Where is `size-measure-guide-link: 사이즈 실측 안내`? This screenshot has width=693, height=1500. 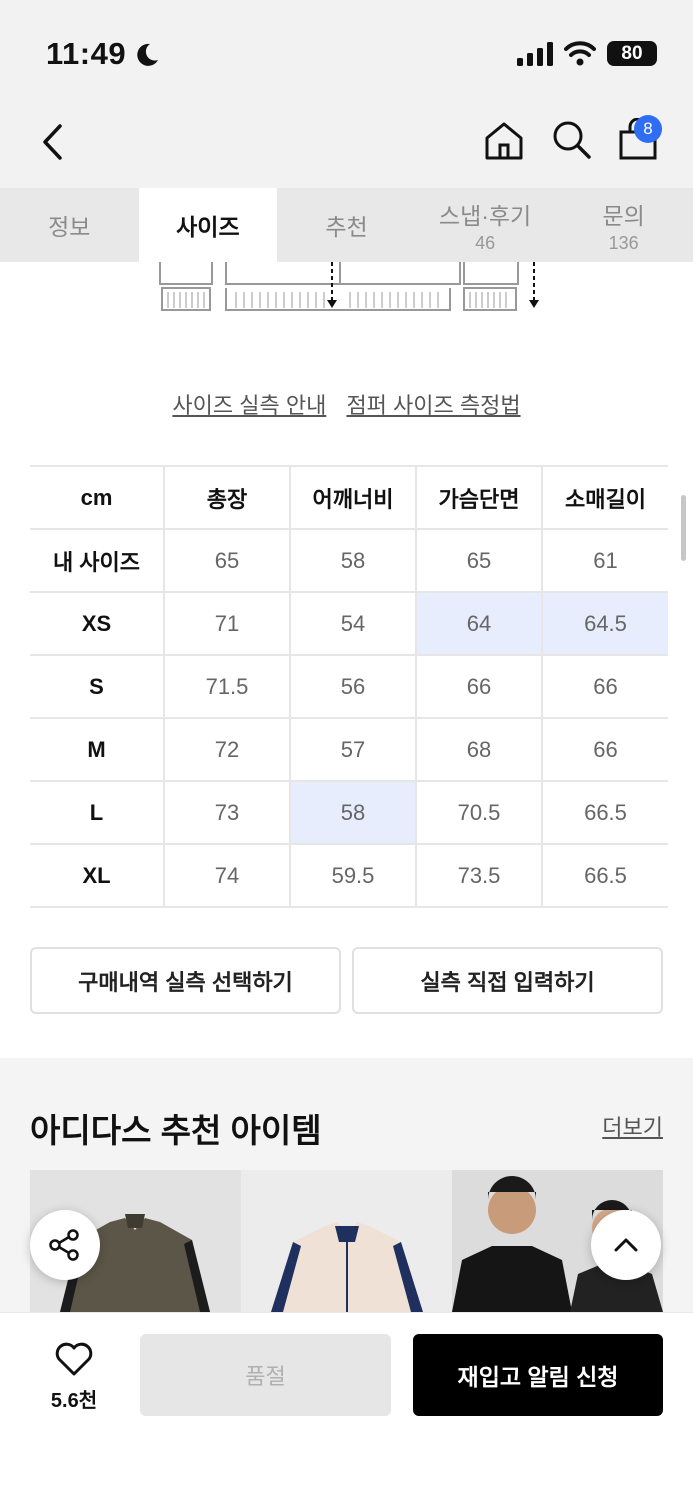 size-measure-guide-link: 사이즈 실측 안내 is located at coordinates (249, 405).